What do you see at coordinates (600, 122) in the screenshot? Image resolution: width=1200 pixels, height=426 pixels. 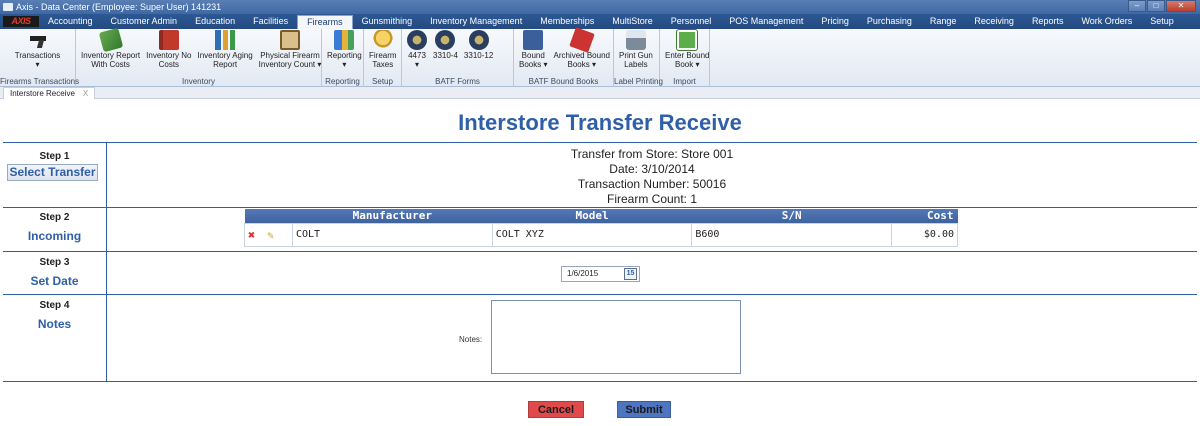 I see `page-title: Interstore Transfer Receive` at bounding box center [600, 122].